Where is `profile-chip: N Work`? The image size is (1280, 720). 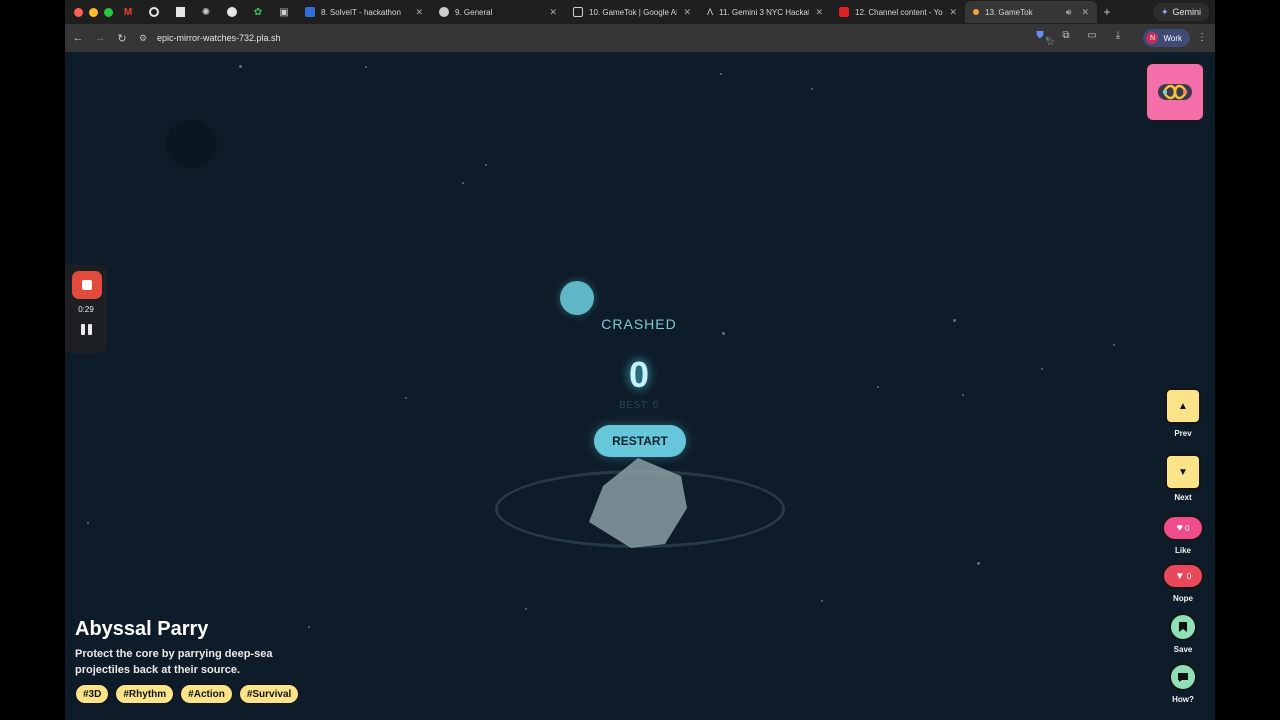 profile-chip: N Work is located at coordinates (1166, 38).